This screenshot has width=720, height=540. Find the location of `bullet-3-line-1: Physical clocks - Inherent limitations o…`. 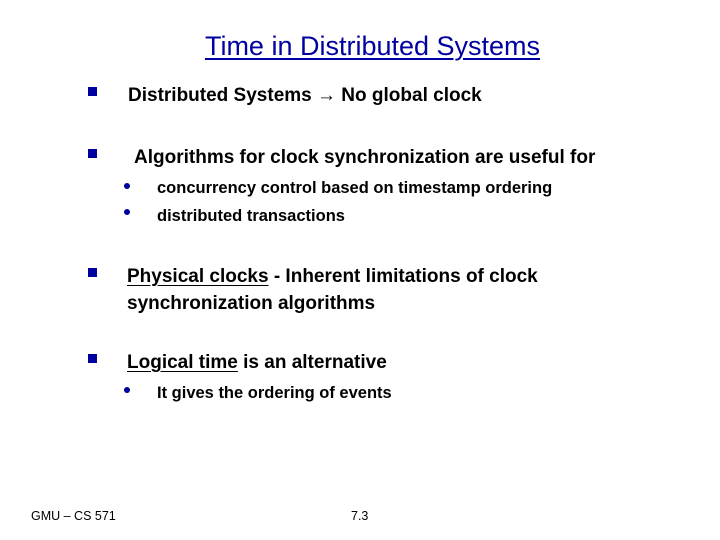

bullet-3-line-1: Physical clocks - Inherent limitations o… is located at coordinates (332, 277).